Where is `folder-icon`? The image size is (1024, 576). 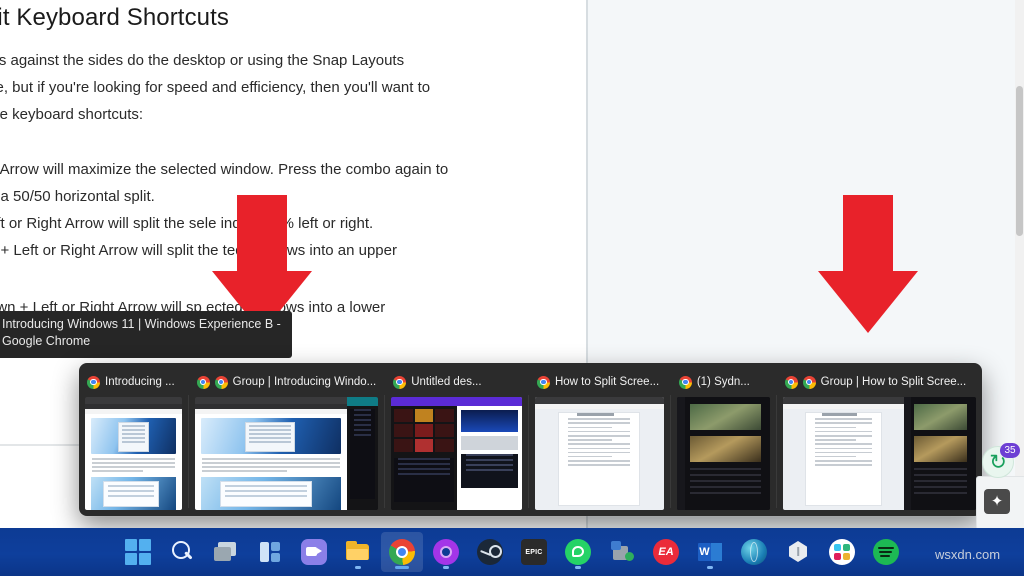
folder-icon is located at coordinates (358, 552).